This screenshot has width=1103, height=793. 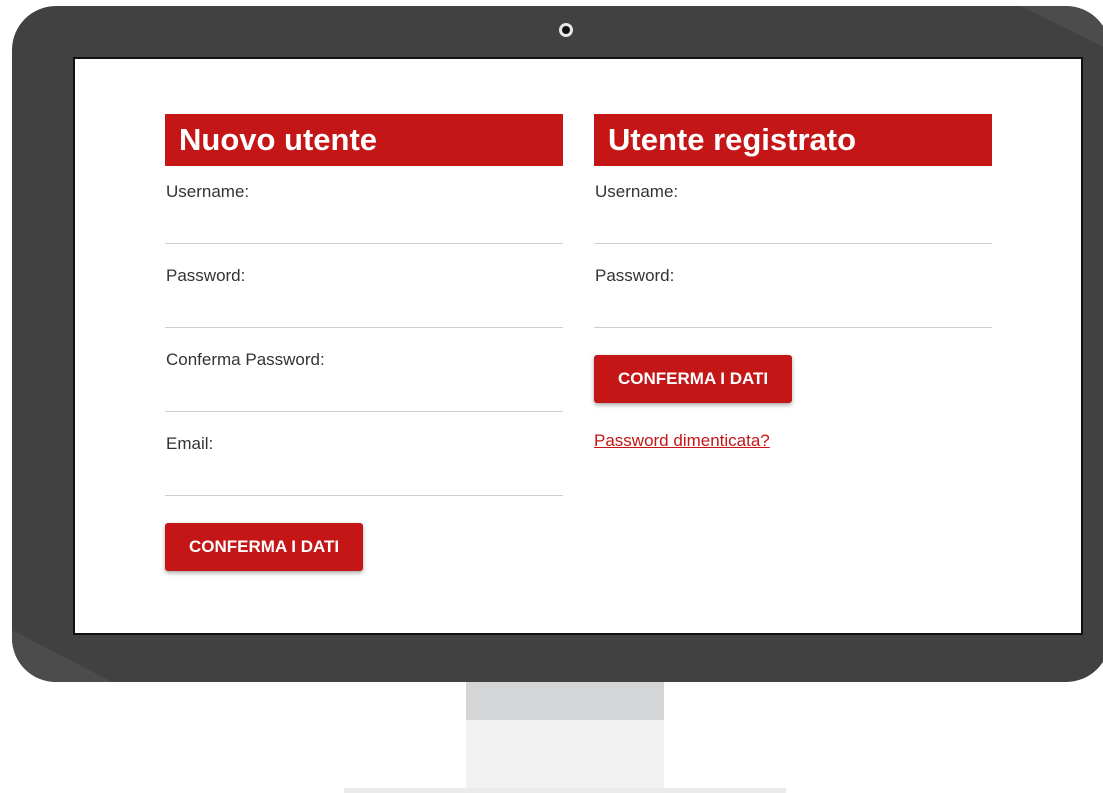 What do you see at coordinates (364, 477) in the screenshot?
I see `email-input` at bounding box center [364, 477].